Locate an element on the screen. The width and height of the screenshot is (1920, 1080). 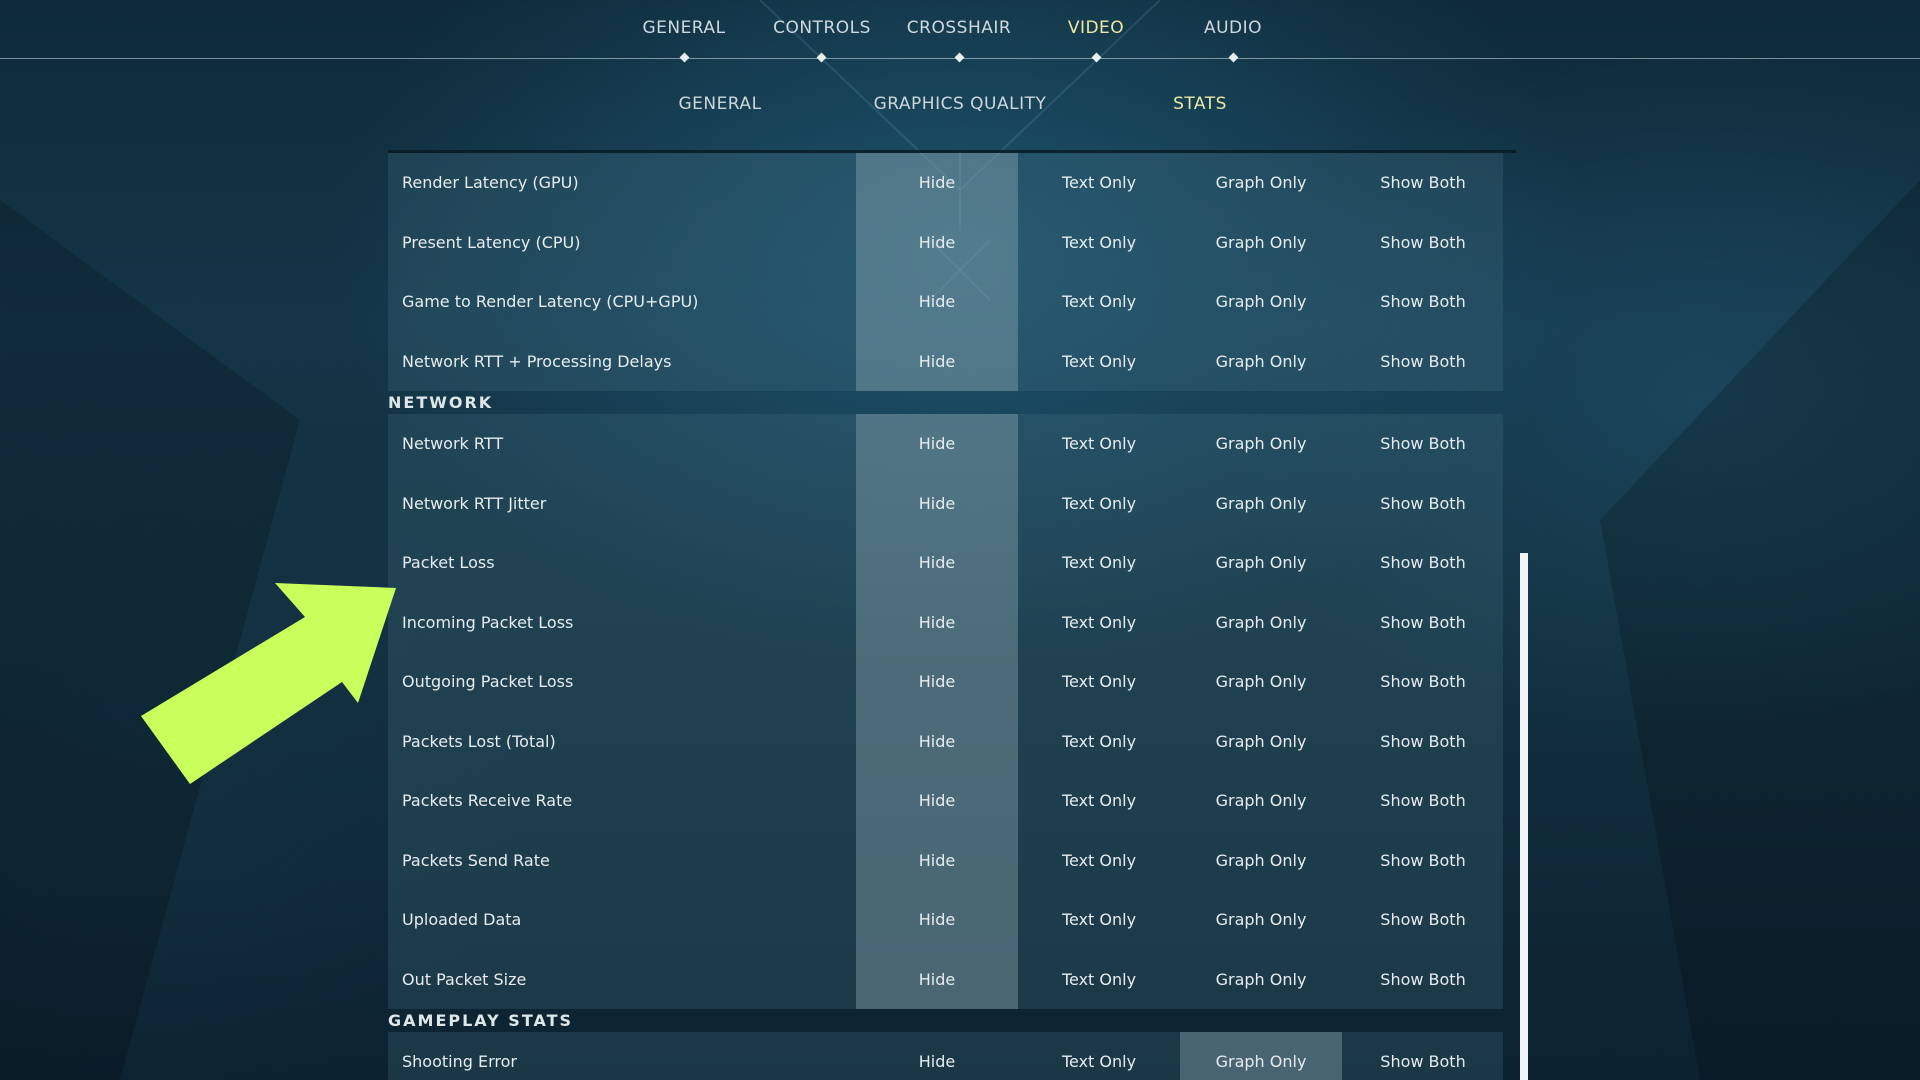
setting-label: Network RTT Jitter is located at coordinates (474, 503).